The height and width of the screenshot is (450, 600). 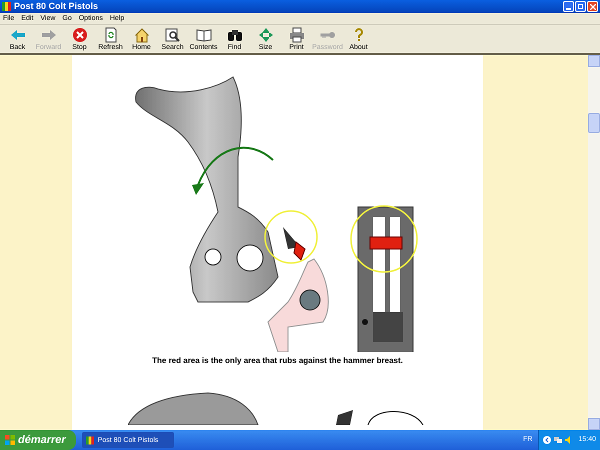 What do you see at coordinates (56, 6) in the screenshot?
I see `window-title: Post 80 Colt Pistols` at bounding box center [56, 6].